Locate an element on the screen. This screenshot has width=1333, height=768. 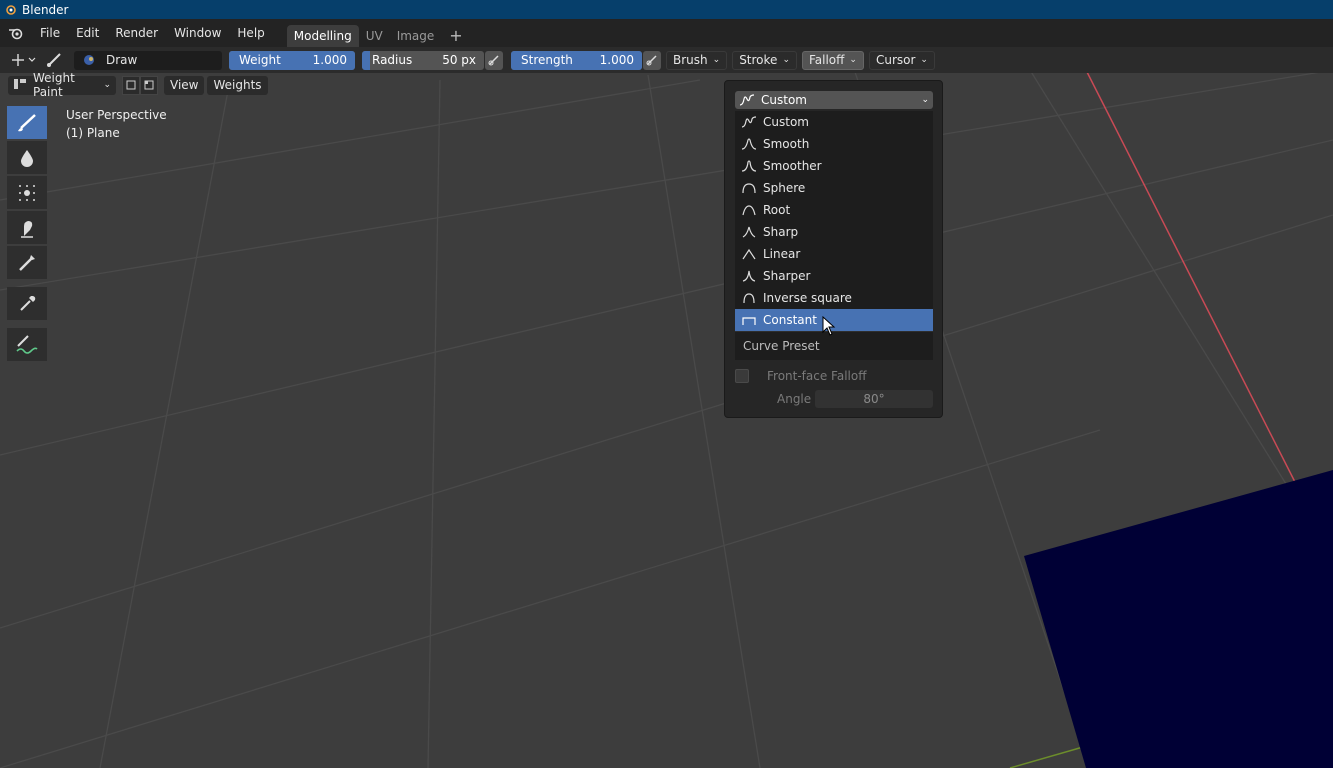
brush-thumbnail-icon is located at coordinates (89, 60).